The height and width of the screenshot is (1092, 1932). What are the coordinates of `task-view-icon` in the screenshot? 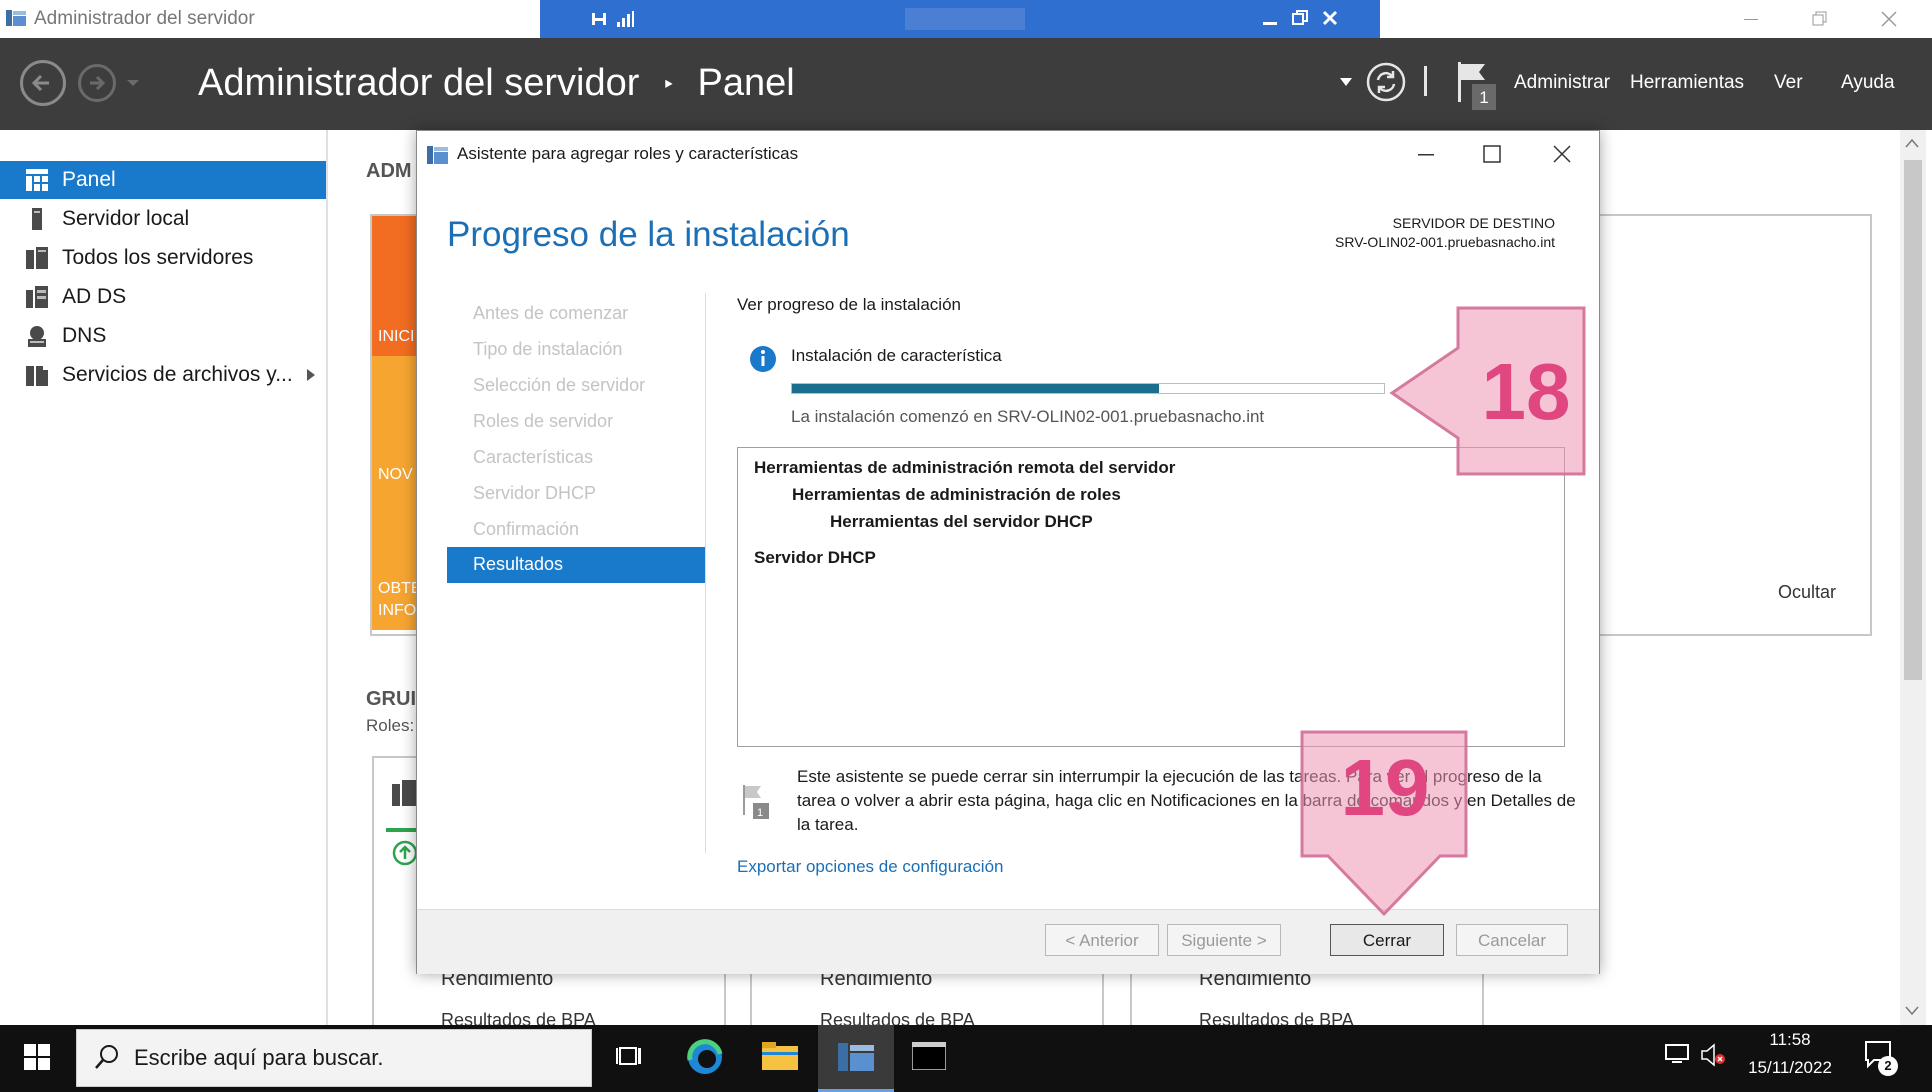 It's located at (630, 1056).